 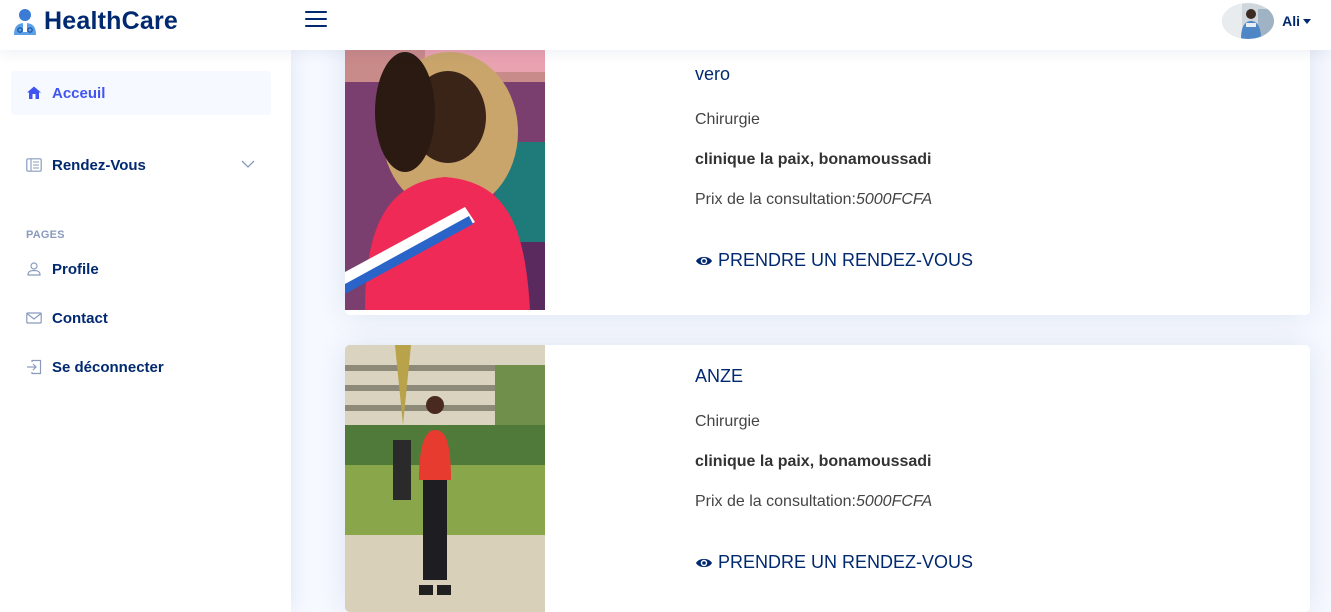 I want to click on box-arrow-in-right-icon, so click(x=34, y=367).